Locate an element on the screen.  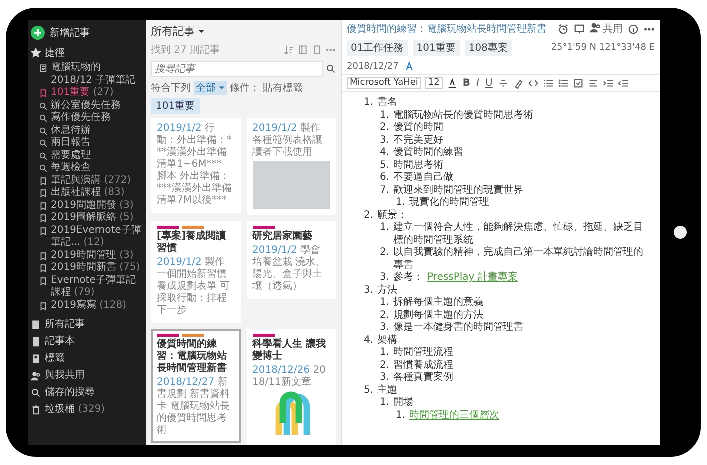
numbered-list-icon is located at coordinates (548, 83).